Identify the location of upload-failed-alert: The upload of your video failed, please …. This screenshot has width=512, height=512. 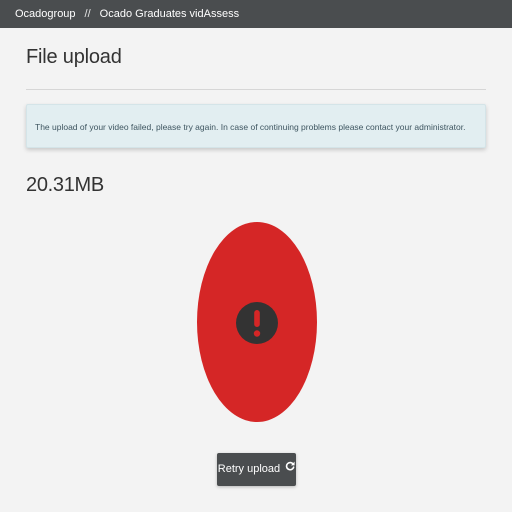
(256, 126).